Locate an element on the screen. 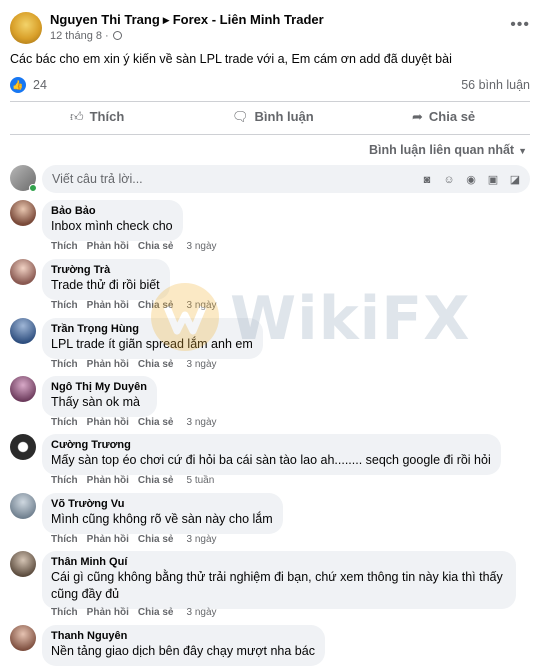 Image resolution: width=545 pixels, height=671 pixels. comment-time: 5 tuần is located at coordinates (200, 480).